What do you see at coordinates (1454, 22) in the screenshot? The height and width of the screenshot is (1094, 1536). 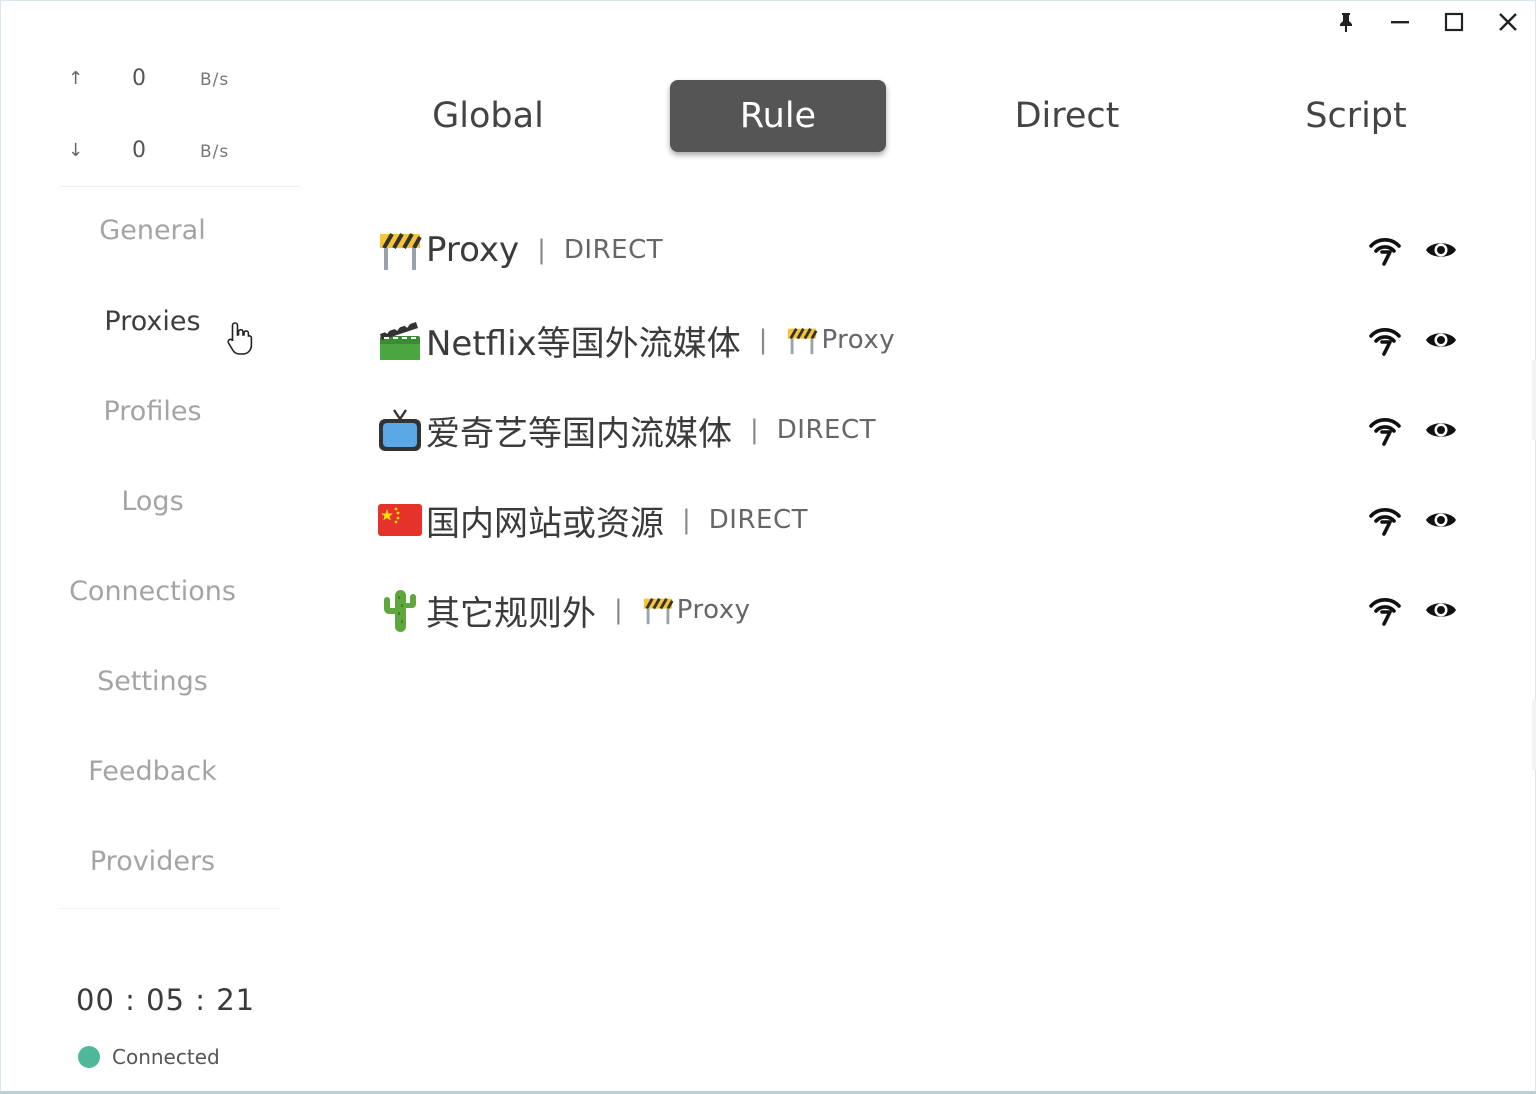 I see `maximize-icon` at bounding box center [1454, 22].